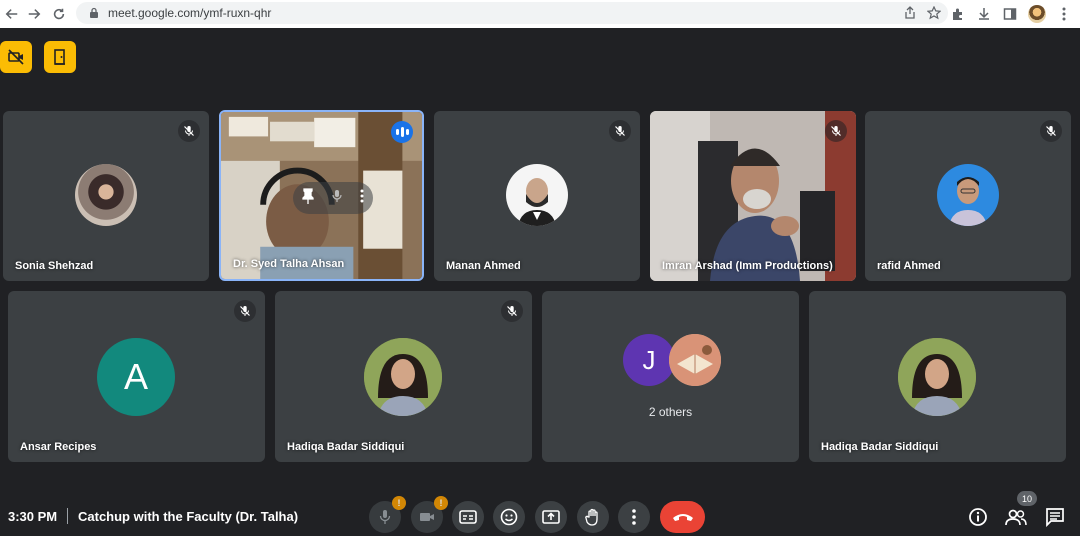  I want to click on raise-hand-button, so click(593, 517).